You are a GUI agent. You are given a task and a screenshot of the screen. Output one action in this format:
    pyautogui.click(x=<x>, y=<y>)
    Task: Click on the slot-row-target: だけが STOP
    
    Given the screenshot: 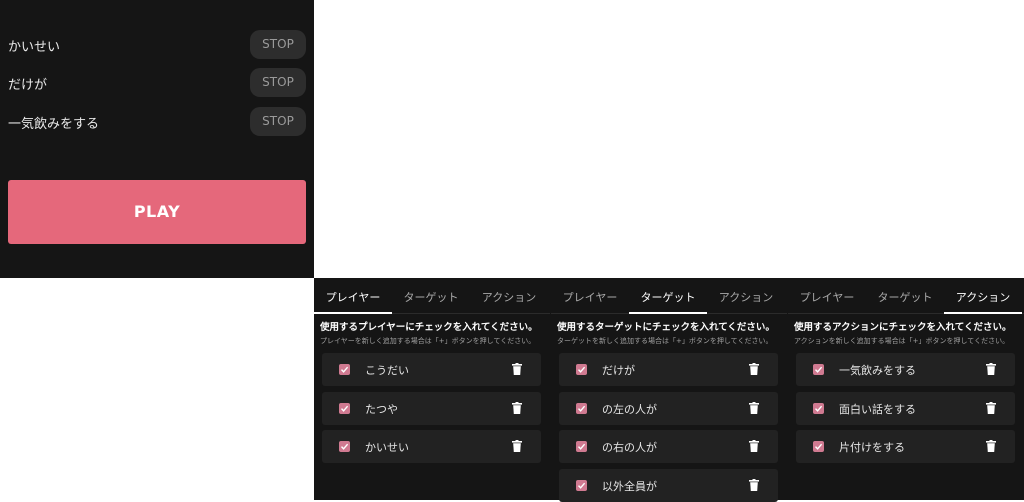 What is the action you would take?
    pyautogui.click(x=157, y=83)
    